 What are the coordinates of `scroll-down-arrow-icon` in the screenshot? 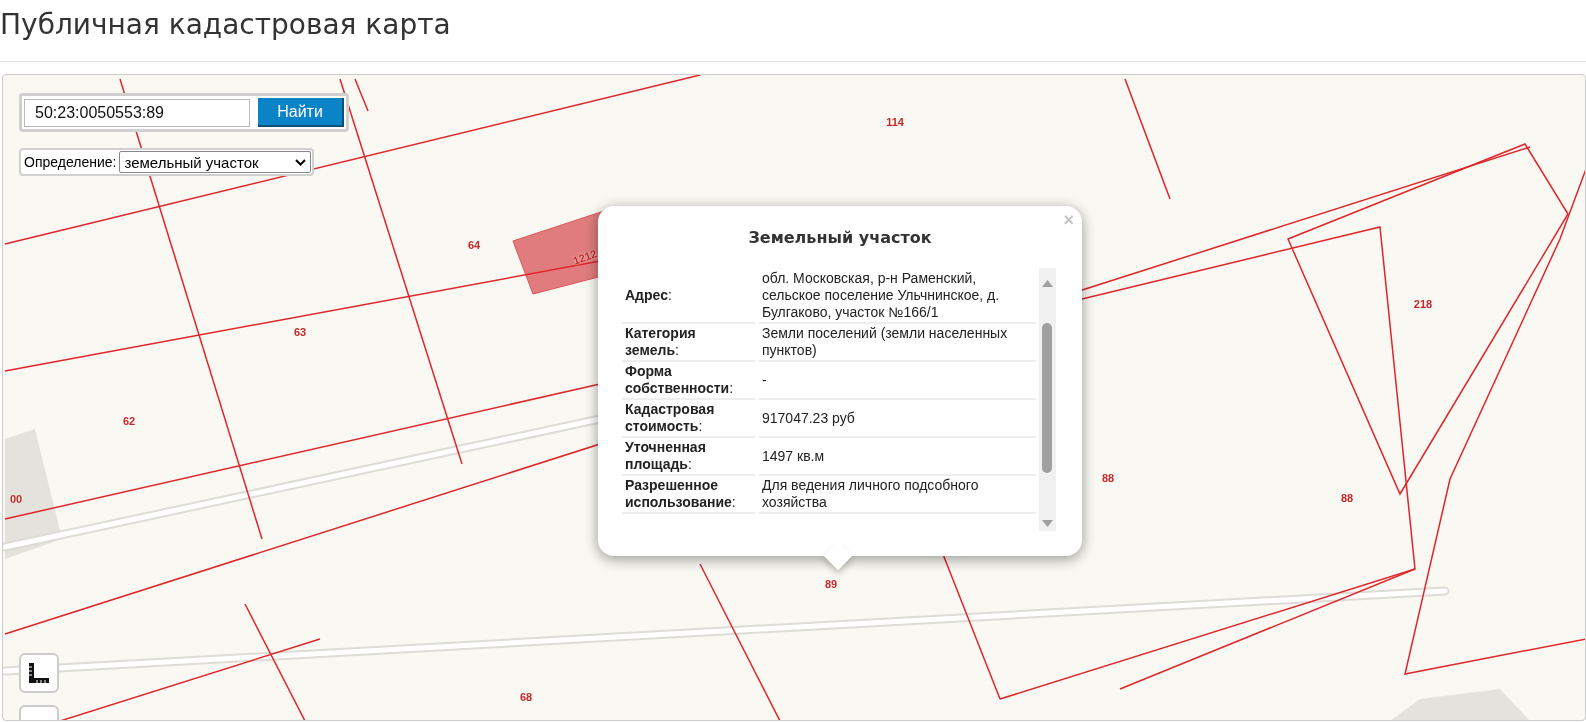 It's located at (1047, 523).